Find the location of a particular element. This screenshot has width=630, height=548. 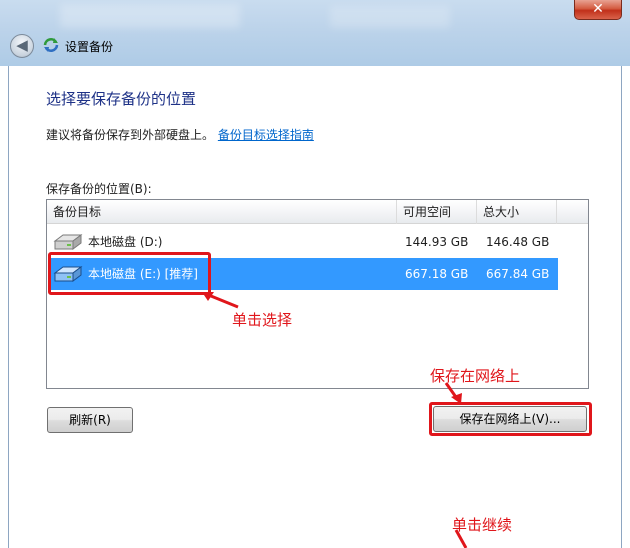

annotation-click-select: 单击选择 is located at coordinates (262, 320).